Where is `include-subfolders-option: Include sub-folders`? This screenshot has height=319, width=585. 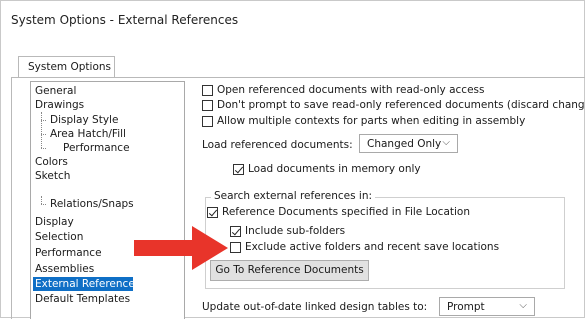
include-subfolders-option: Include sub-folders is located at coordinates (287, 231).